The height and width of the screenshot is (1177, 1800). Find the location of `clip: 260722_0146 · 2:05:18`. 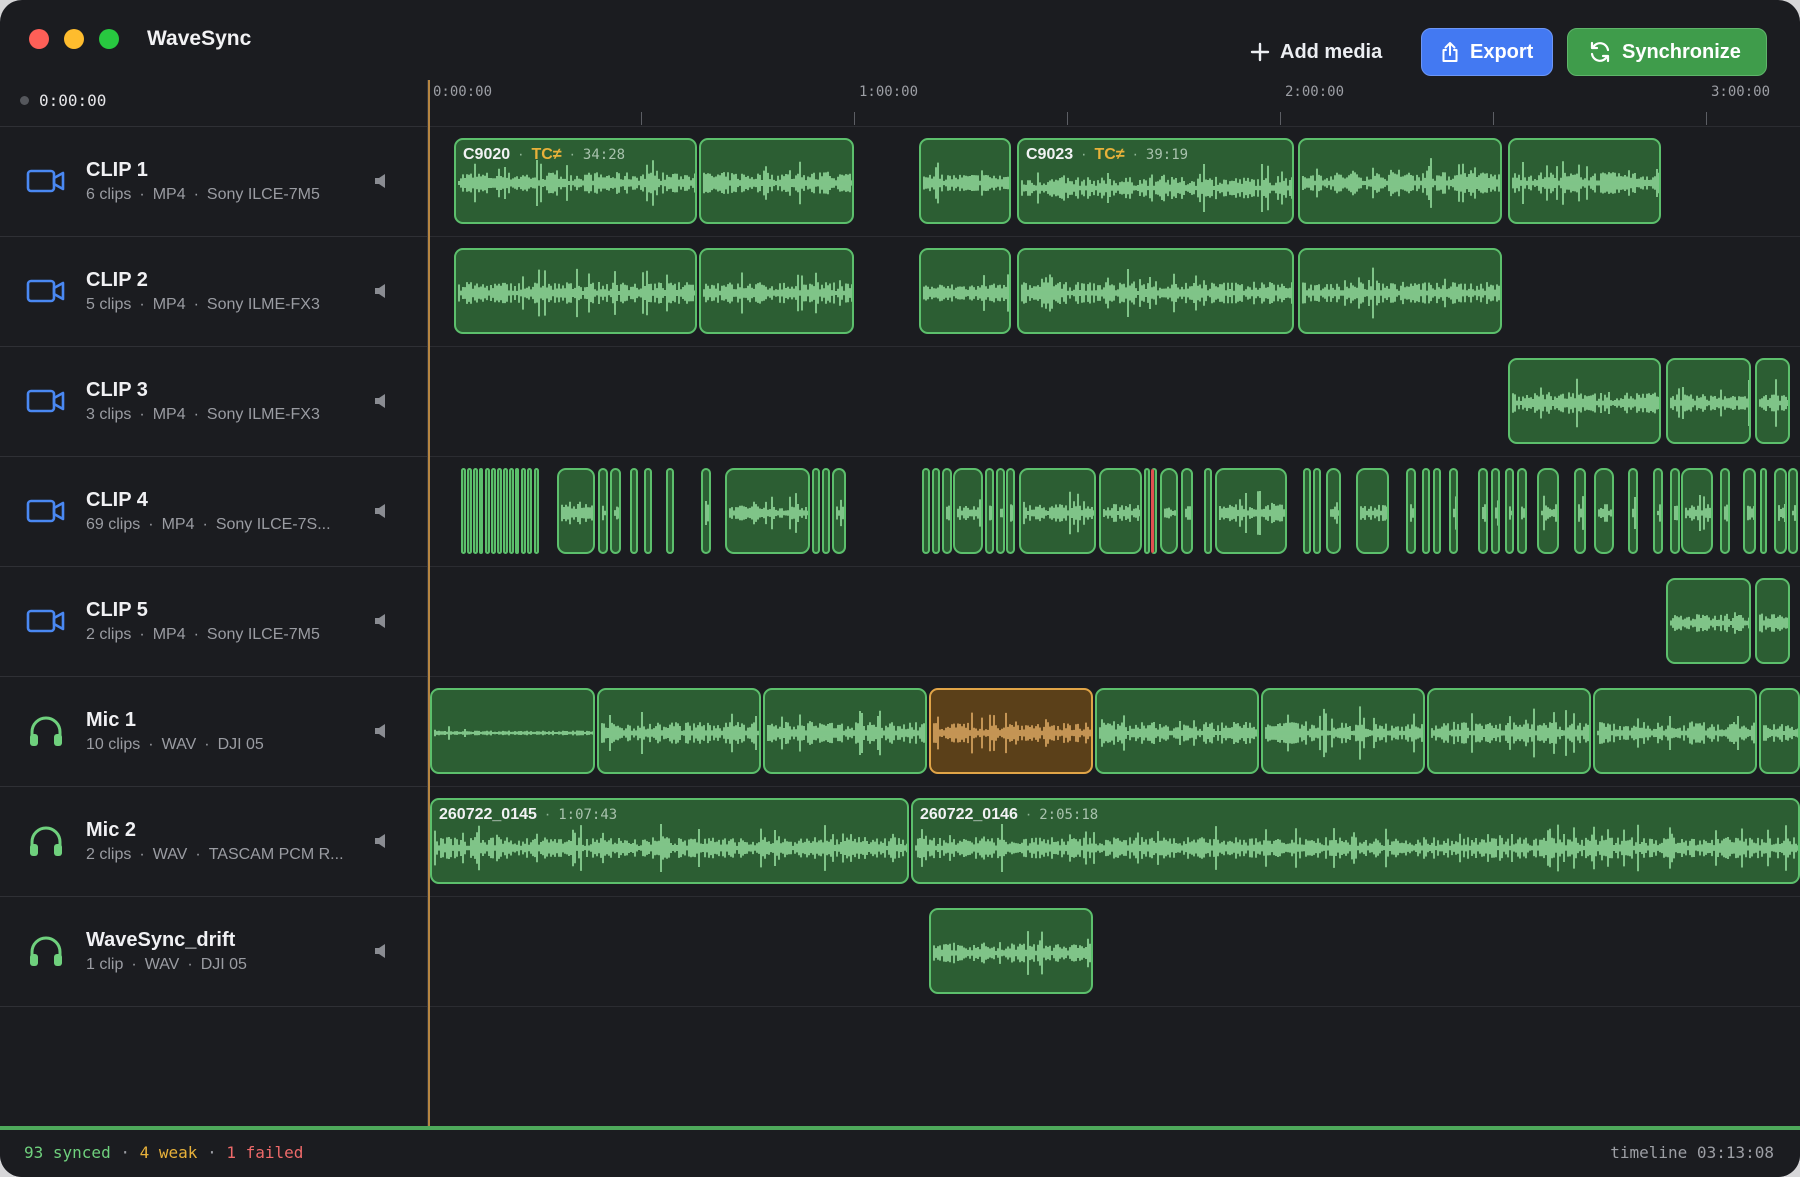

clip: 260722_0146 · 2:05:18 is located at coordinates (1355, 841).